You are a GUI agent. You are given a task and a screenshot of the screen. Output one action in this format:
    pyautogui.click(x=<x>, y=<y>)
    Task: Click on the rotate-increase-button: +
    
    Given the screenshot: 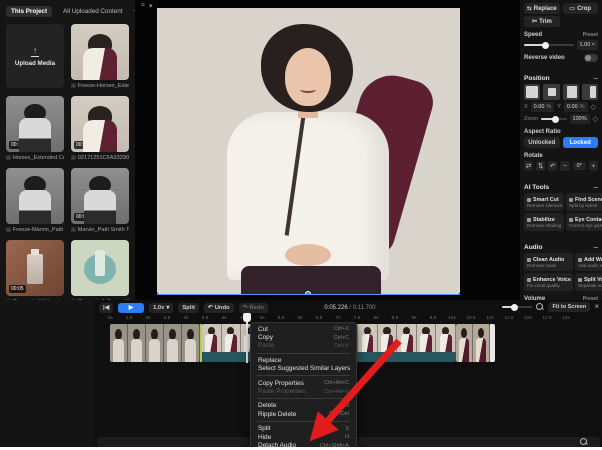 What is the action you would take?
    pyautogui.click(x=593, y=166)
    